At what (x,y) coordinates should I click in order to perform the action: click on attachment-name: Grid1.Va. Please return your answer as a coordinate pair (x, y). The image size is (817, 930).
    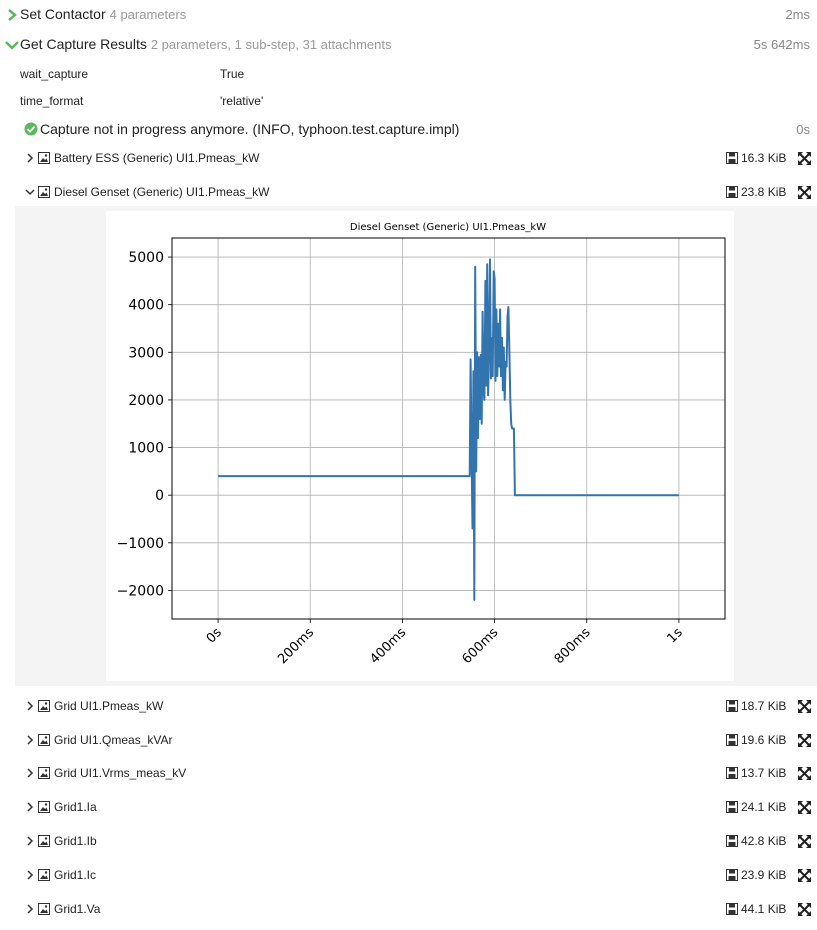
    Looking at the image, I should click on (77, 909).